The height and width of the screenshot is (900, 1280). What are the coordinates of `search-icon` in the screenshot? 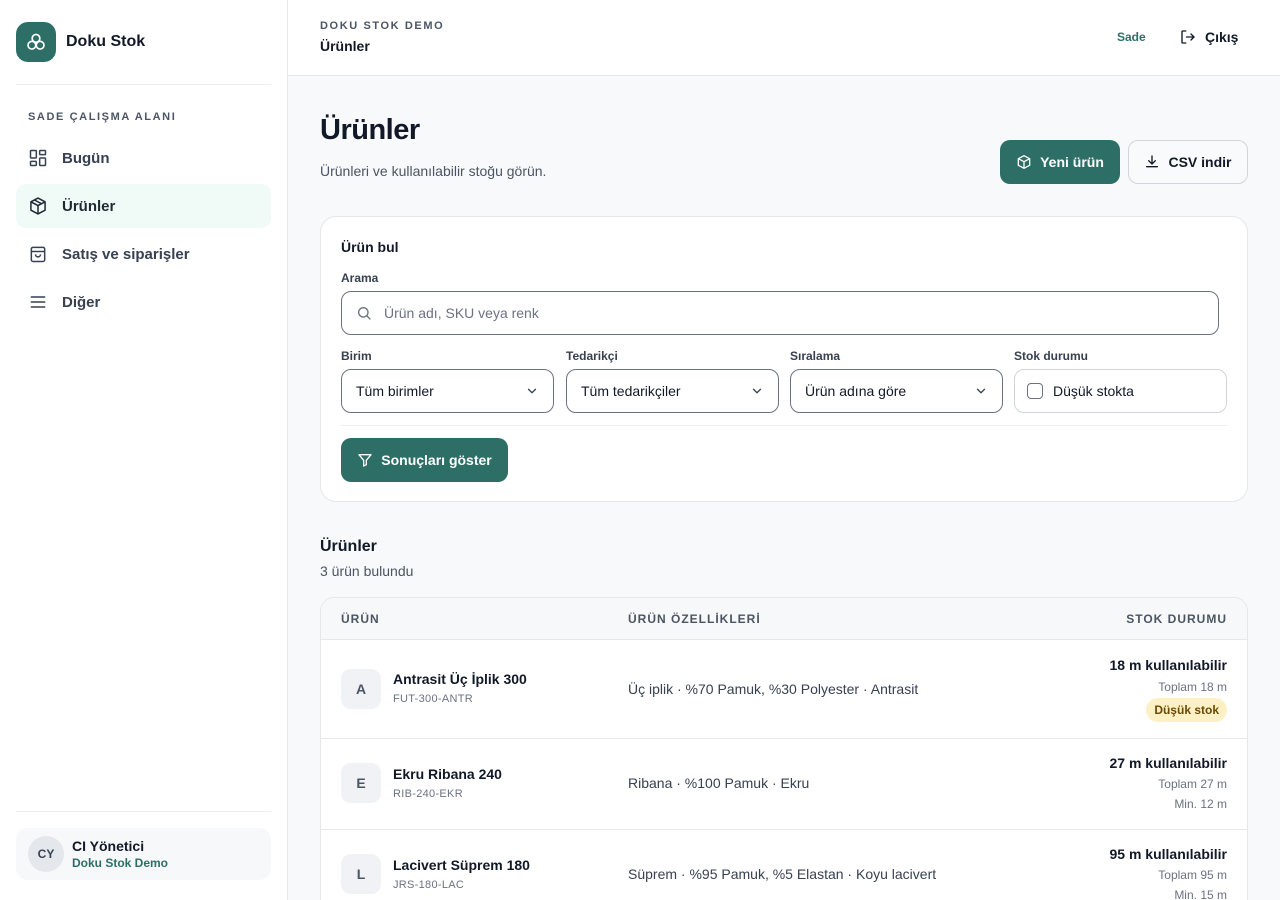 It's located at (364, 313).